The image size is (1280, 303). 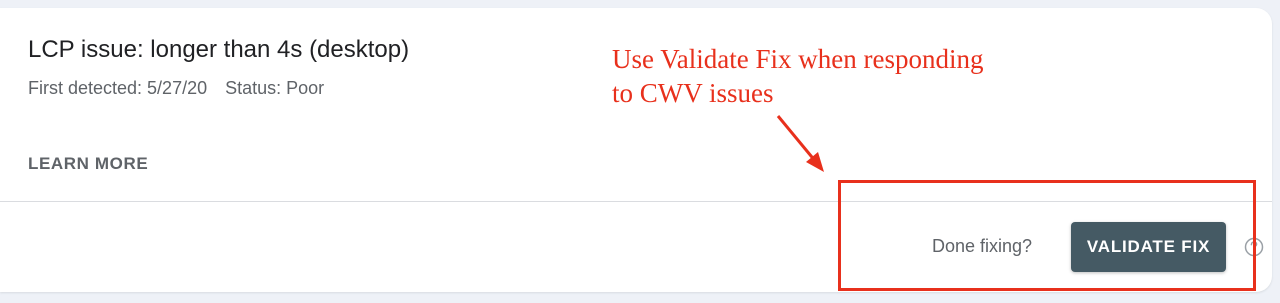 What do you see at coordinates (88, 164) in the screenshot?
I see `learn-more-link: LEARN MORE` at bounding box center [88, 164].